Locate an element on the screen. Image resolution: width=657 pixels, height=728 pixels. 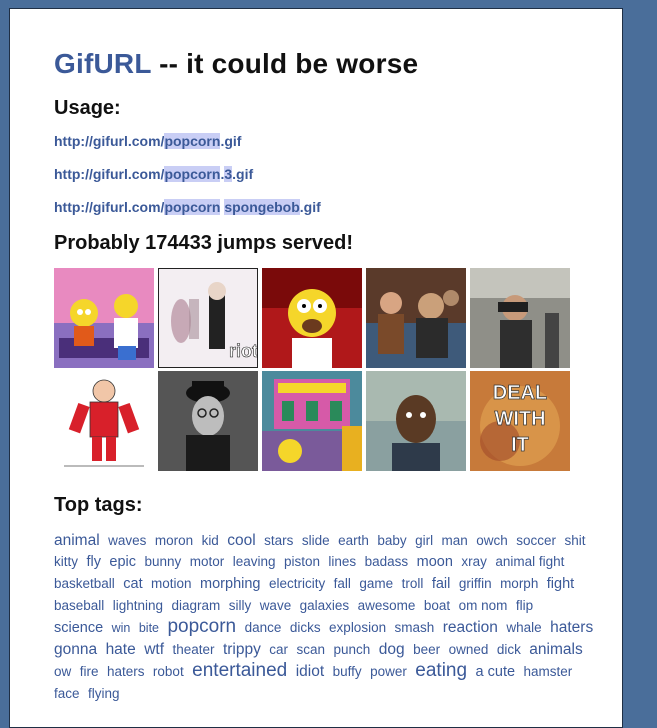
tag-link: griffin is located at coordinates (475, 583).